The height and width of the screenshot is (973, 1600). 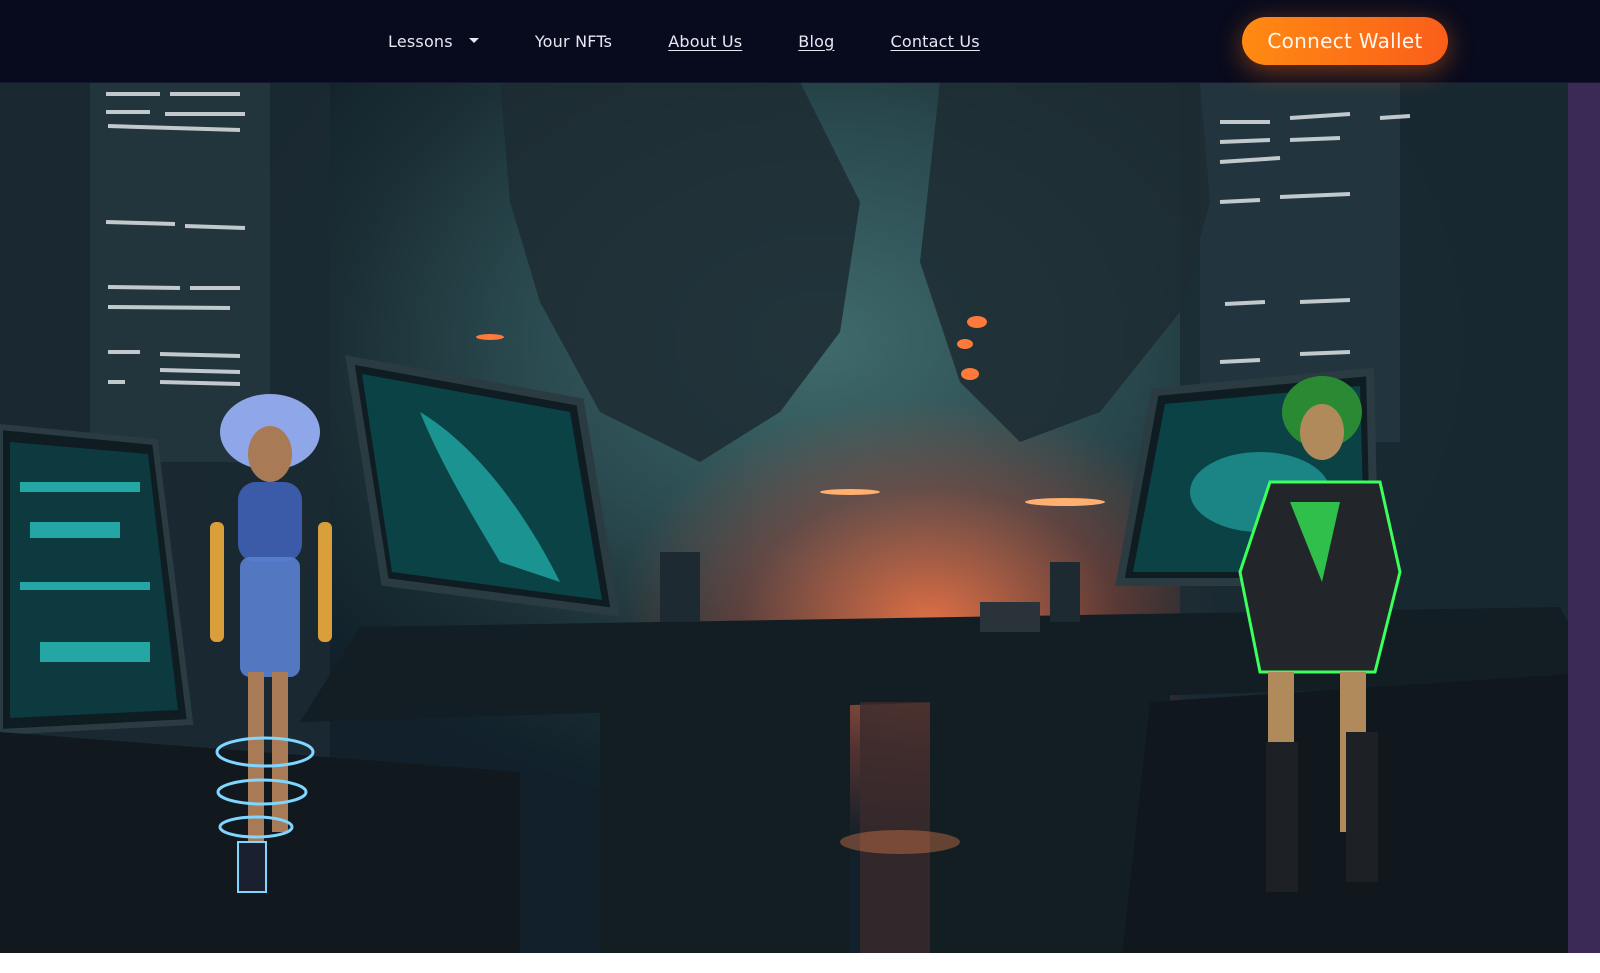 I want to click on nav-blog-label: Blog, so click(x=816, y=41).